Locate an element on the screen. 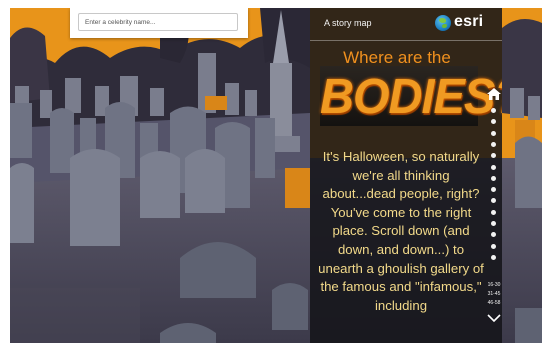 This screenshot has width=548, height=345. nav-range-link: 31-45 is located at coordinates (492, 294).